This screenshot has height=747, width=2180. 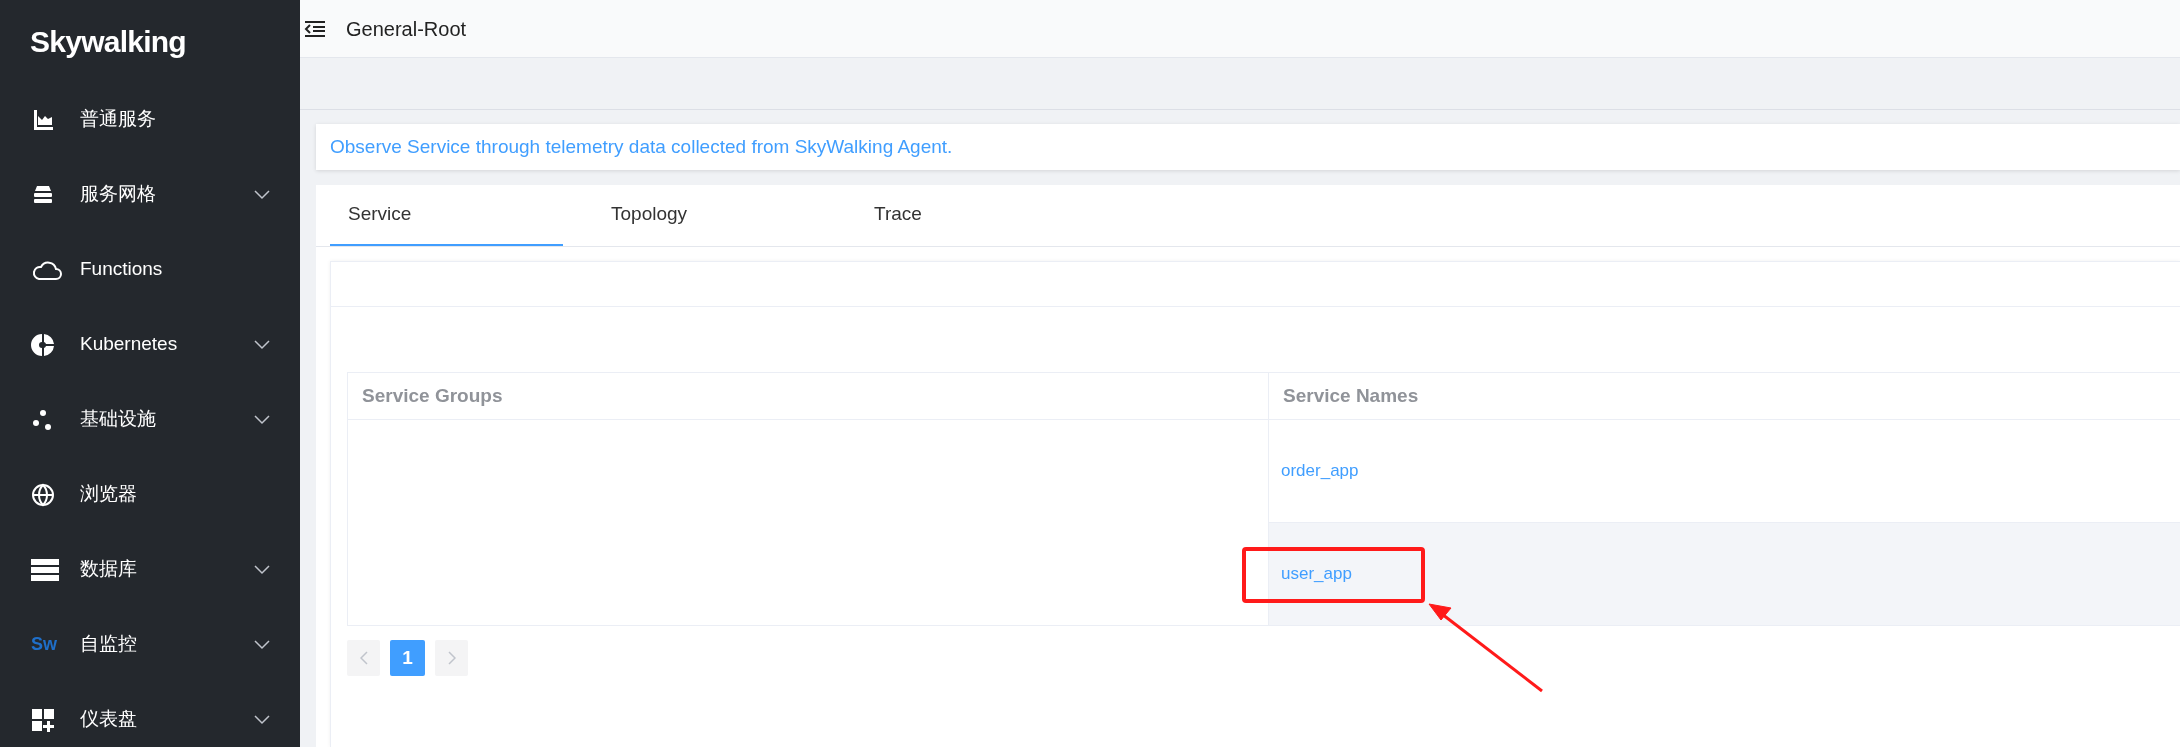 I want to click on sidebar-item: Sw 自监控, so click(x=150, y=644).